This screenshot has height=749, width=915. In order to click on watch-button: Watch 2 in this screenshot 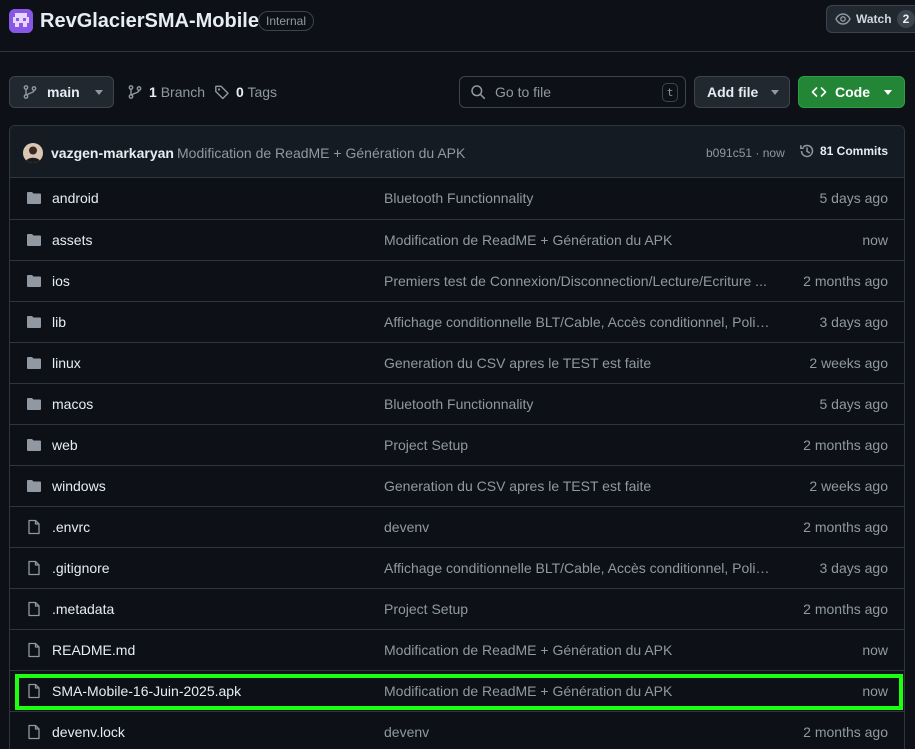, I will do `click(870, 19)`.